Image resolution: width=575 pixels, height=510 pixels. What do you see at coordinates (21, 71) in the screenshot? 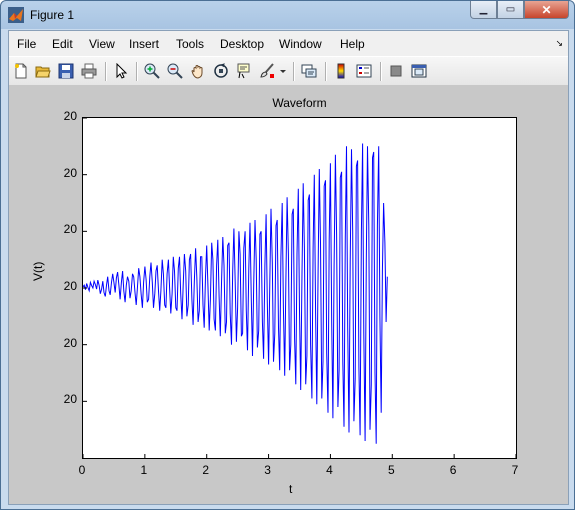
I see `new-figure-icon` at bounding box center [21, 71].